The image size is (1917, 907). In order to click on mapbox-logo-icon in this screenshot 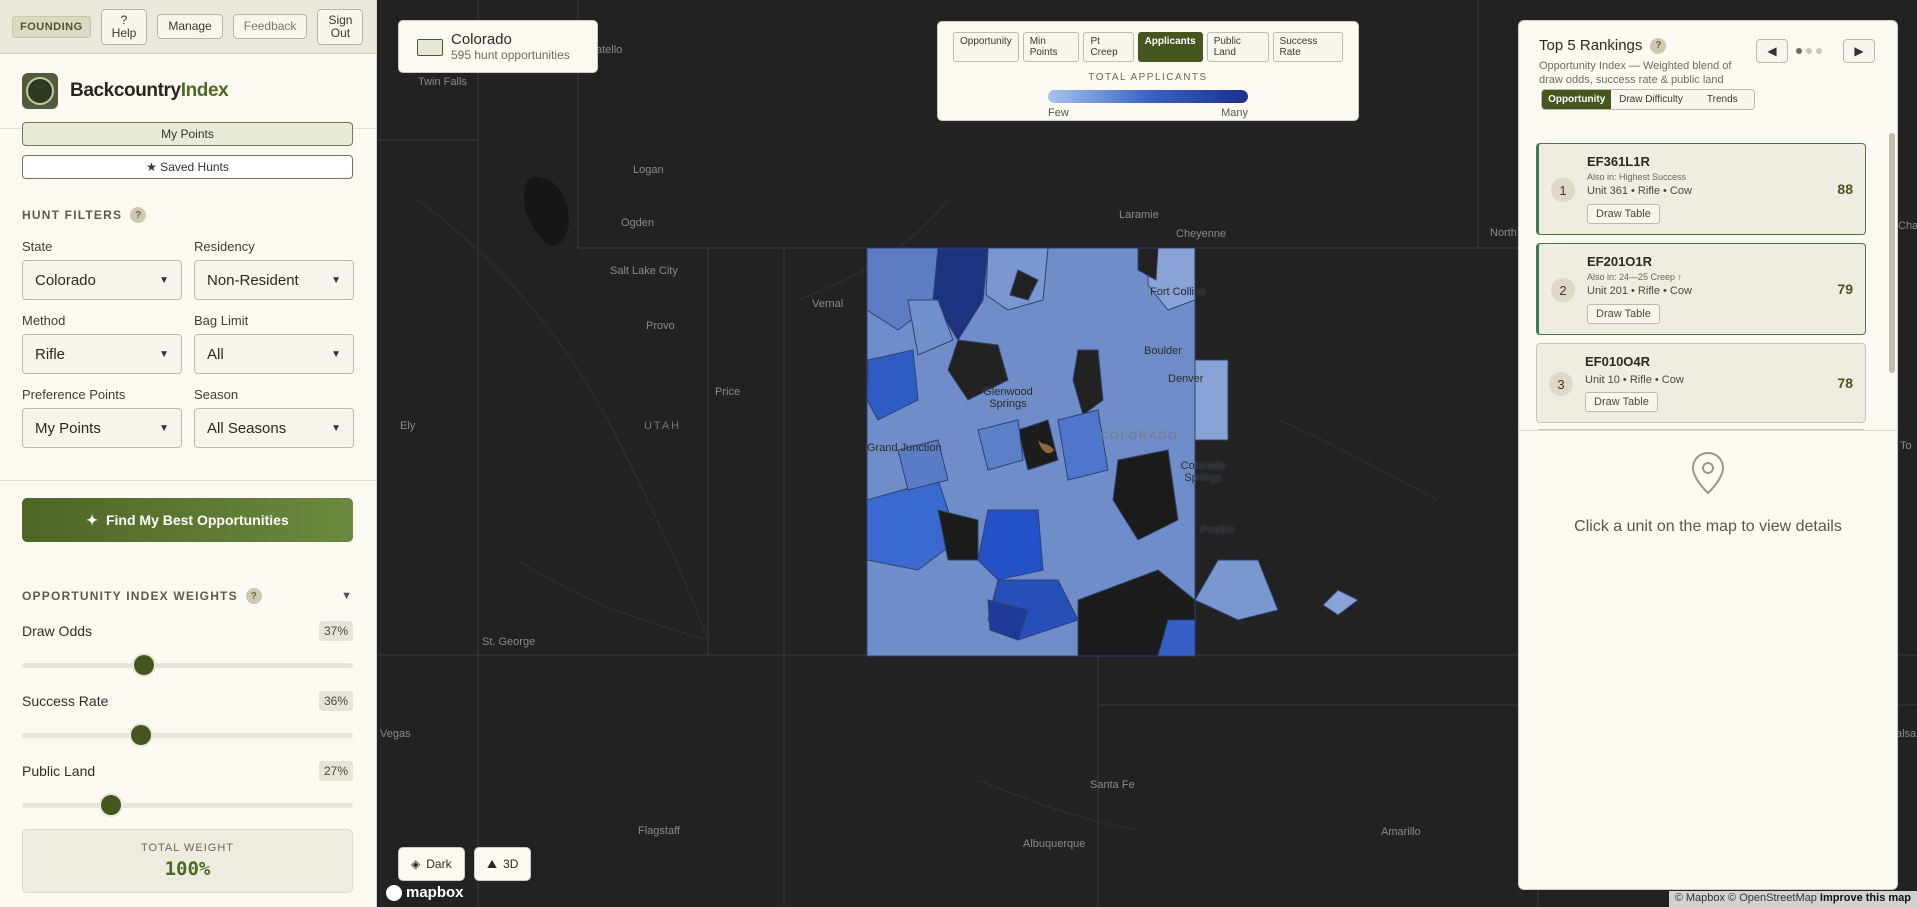, I will do `click(394, 892)`.